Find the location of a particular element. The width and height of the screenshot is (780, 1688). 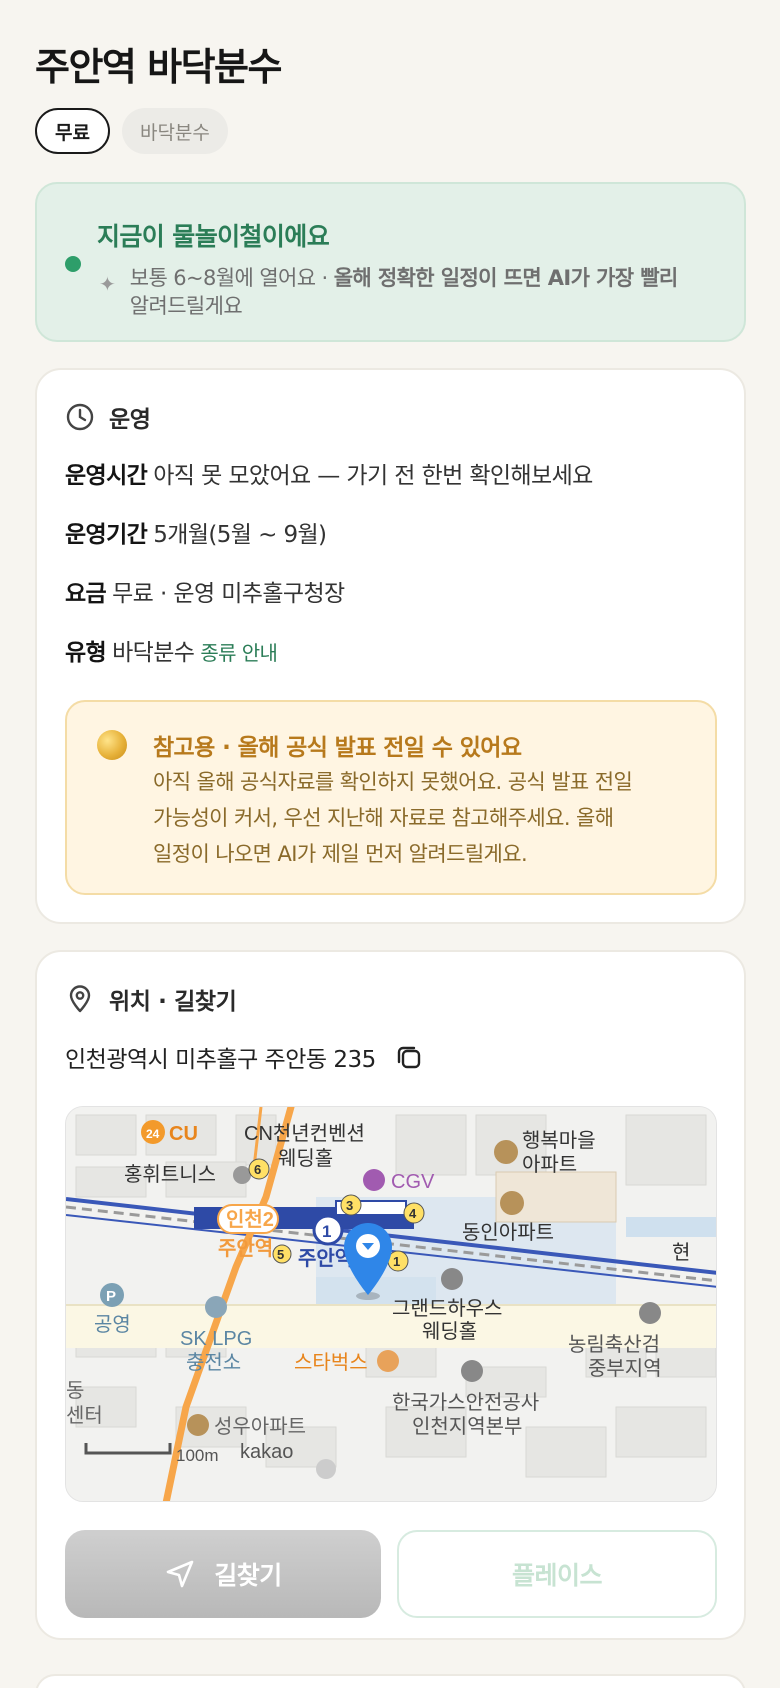

type-label: 유형 is located at coordinates (86, 653).